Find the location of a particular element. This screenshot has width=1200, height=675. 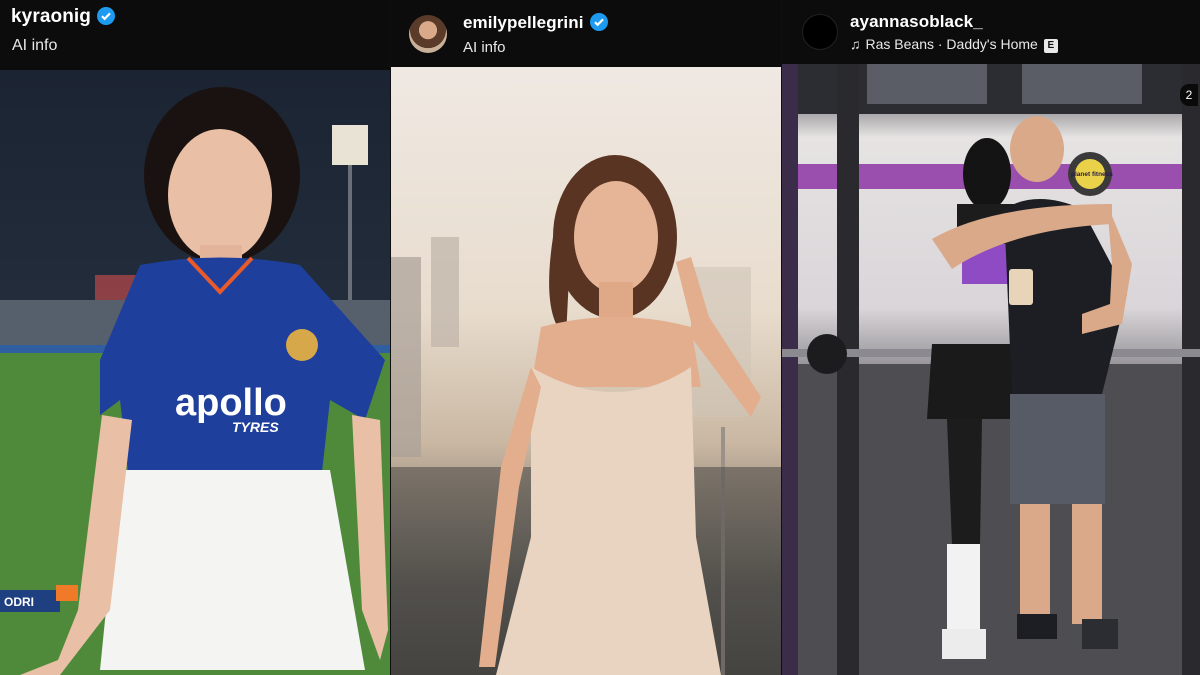

music-track: Ras Beans · Daddy's Home is located at coordinates (951, 44).